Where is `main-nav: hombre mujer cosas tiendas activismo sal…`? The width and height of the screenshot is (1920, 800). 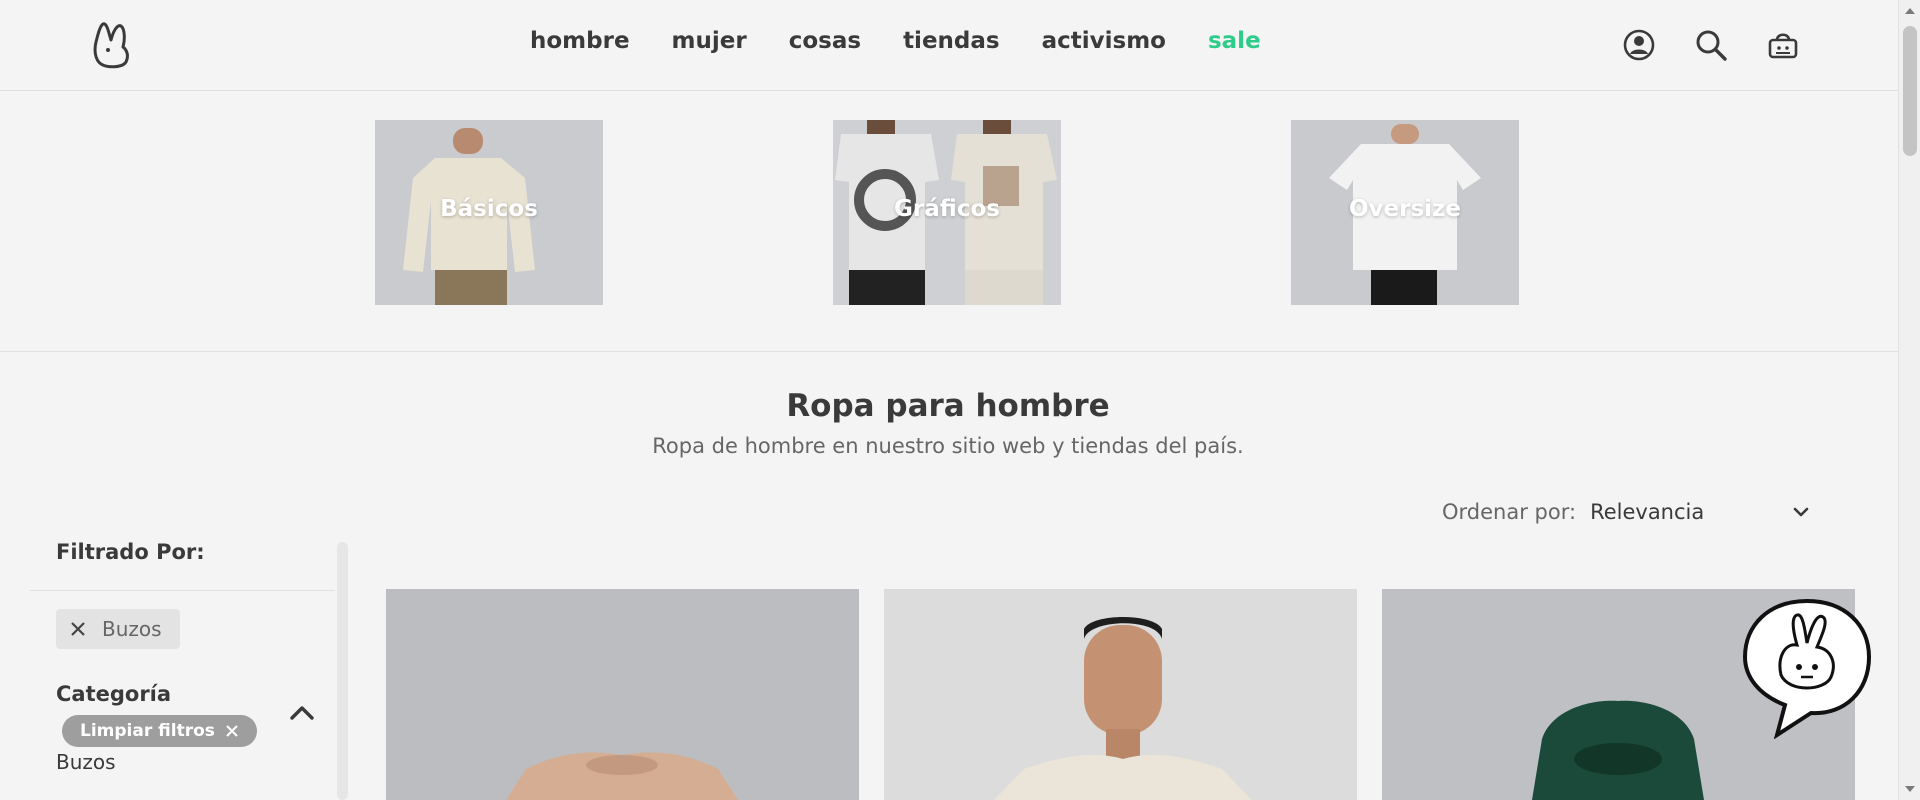 main-nav: hombre mujer cosas tiendas activismo sal… is located at coordinates (895, 41).